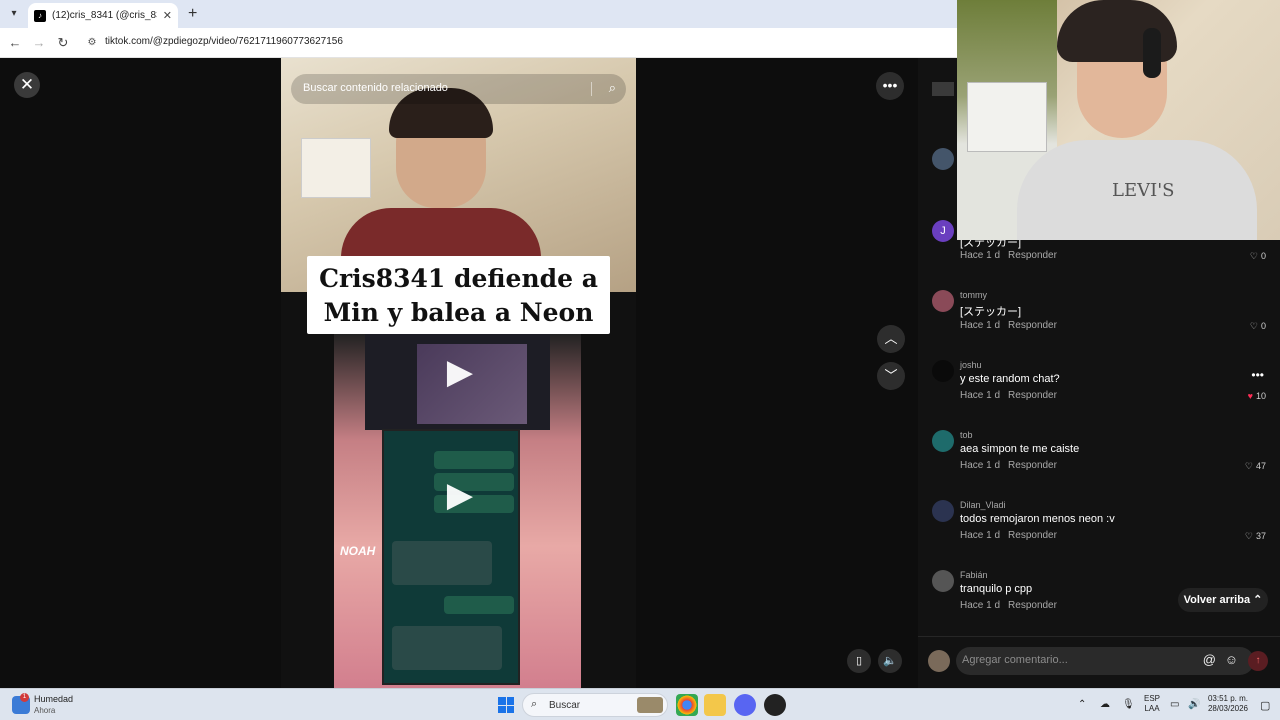 The image size is (1280, 720). Describe the element at coordinates (890, 86) in the screenshot. I see `more-options-button: •••` at that location.